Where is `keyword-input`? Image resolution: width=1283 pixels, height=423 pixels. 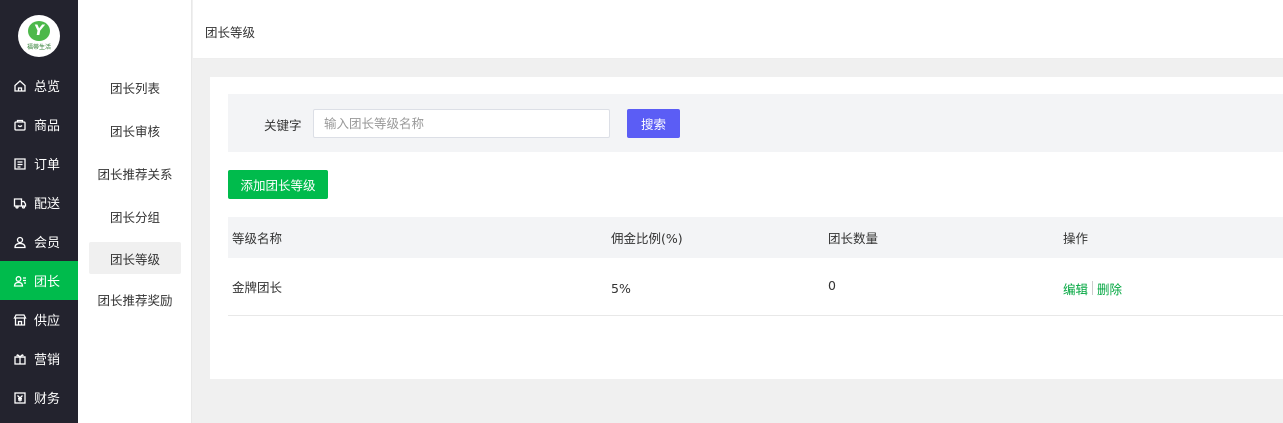 keyword-input is located at coordinates (461, 123).